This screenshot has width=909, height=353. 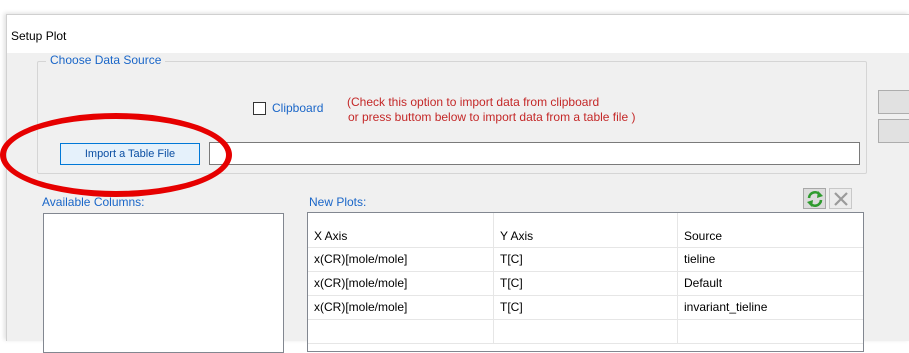 I want to click on cell-source: Default, so click(x=770, y=283).